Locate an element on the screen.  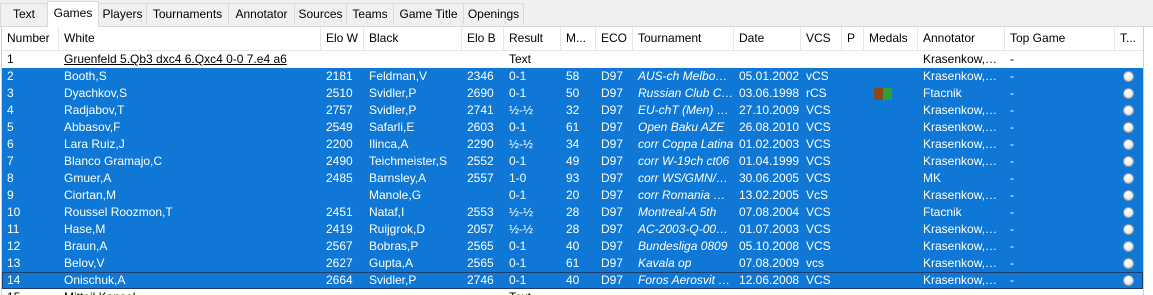
cell-number: 12 is located at coordinates (14, 246).